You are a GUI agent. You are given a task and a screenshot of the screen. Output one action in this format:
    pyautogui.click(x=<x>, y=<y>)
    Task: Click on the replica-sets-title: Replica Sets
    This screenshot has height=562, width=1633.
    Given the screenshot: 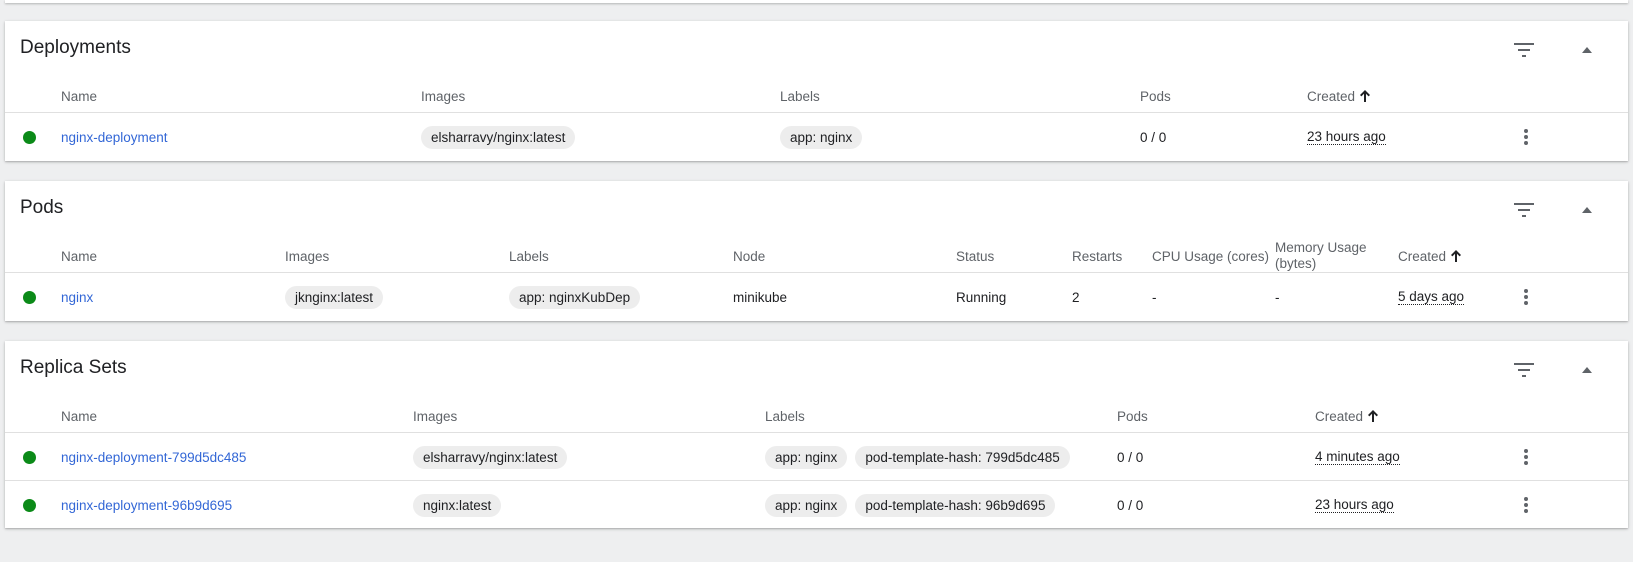 What is the action you would take?
    pyautogui.click(x=73, y=367)
    